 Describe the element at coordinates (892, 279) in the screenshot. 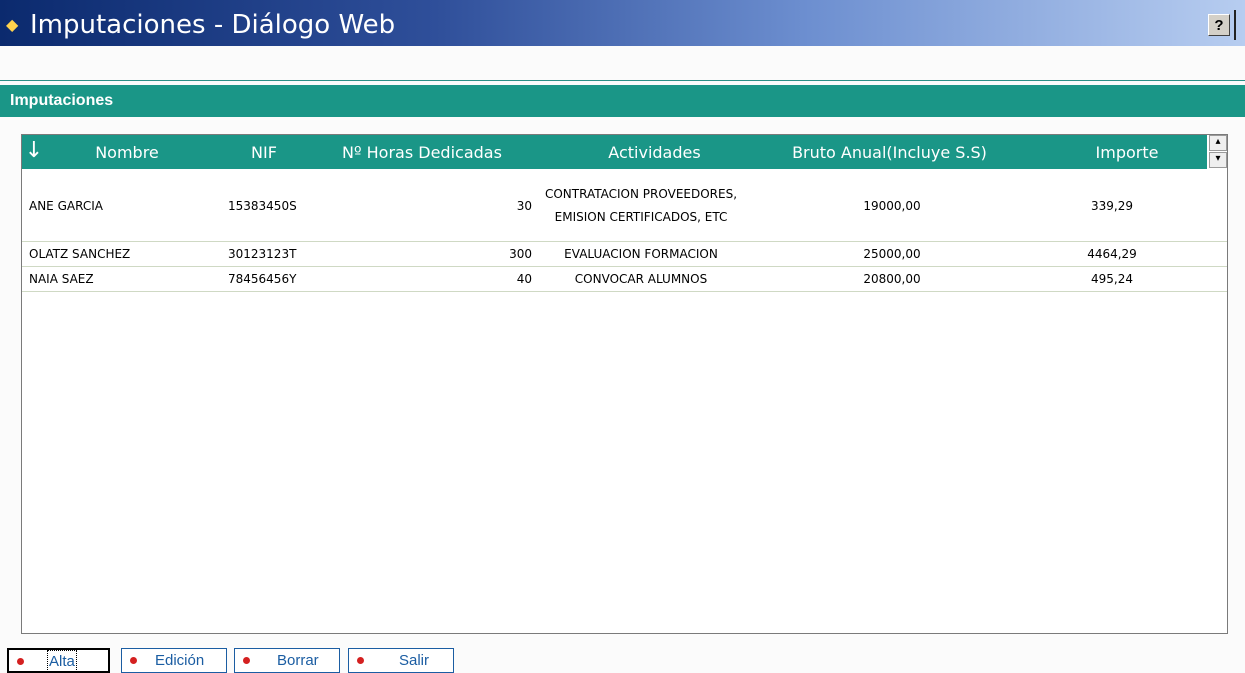

I see `cell-bruto: 20800,00` at that location.